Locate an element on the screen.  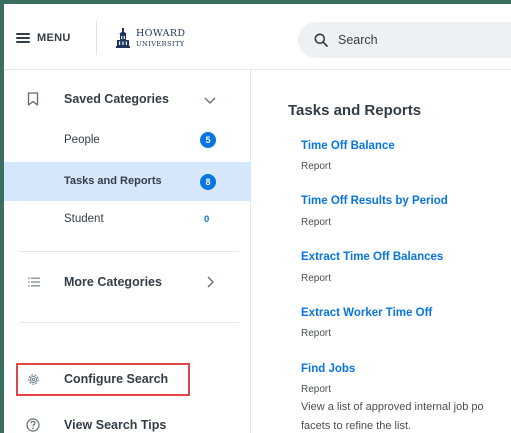
result-description: View a list of approved internal job po is located at coordinates (392, 407).